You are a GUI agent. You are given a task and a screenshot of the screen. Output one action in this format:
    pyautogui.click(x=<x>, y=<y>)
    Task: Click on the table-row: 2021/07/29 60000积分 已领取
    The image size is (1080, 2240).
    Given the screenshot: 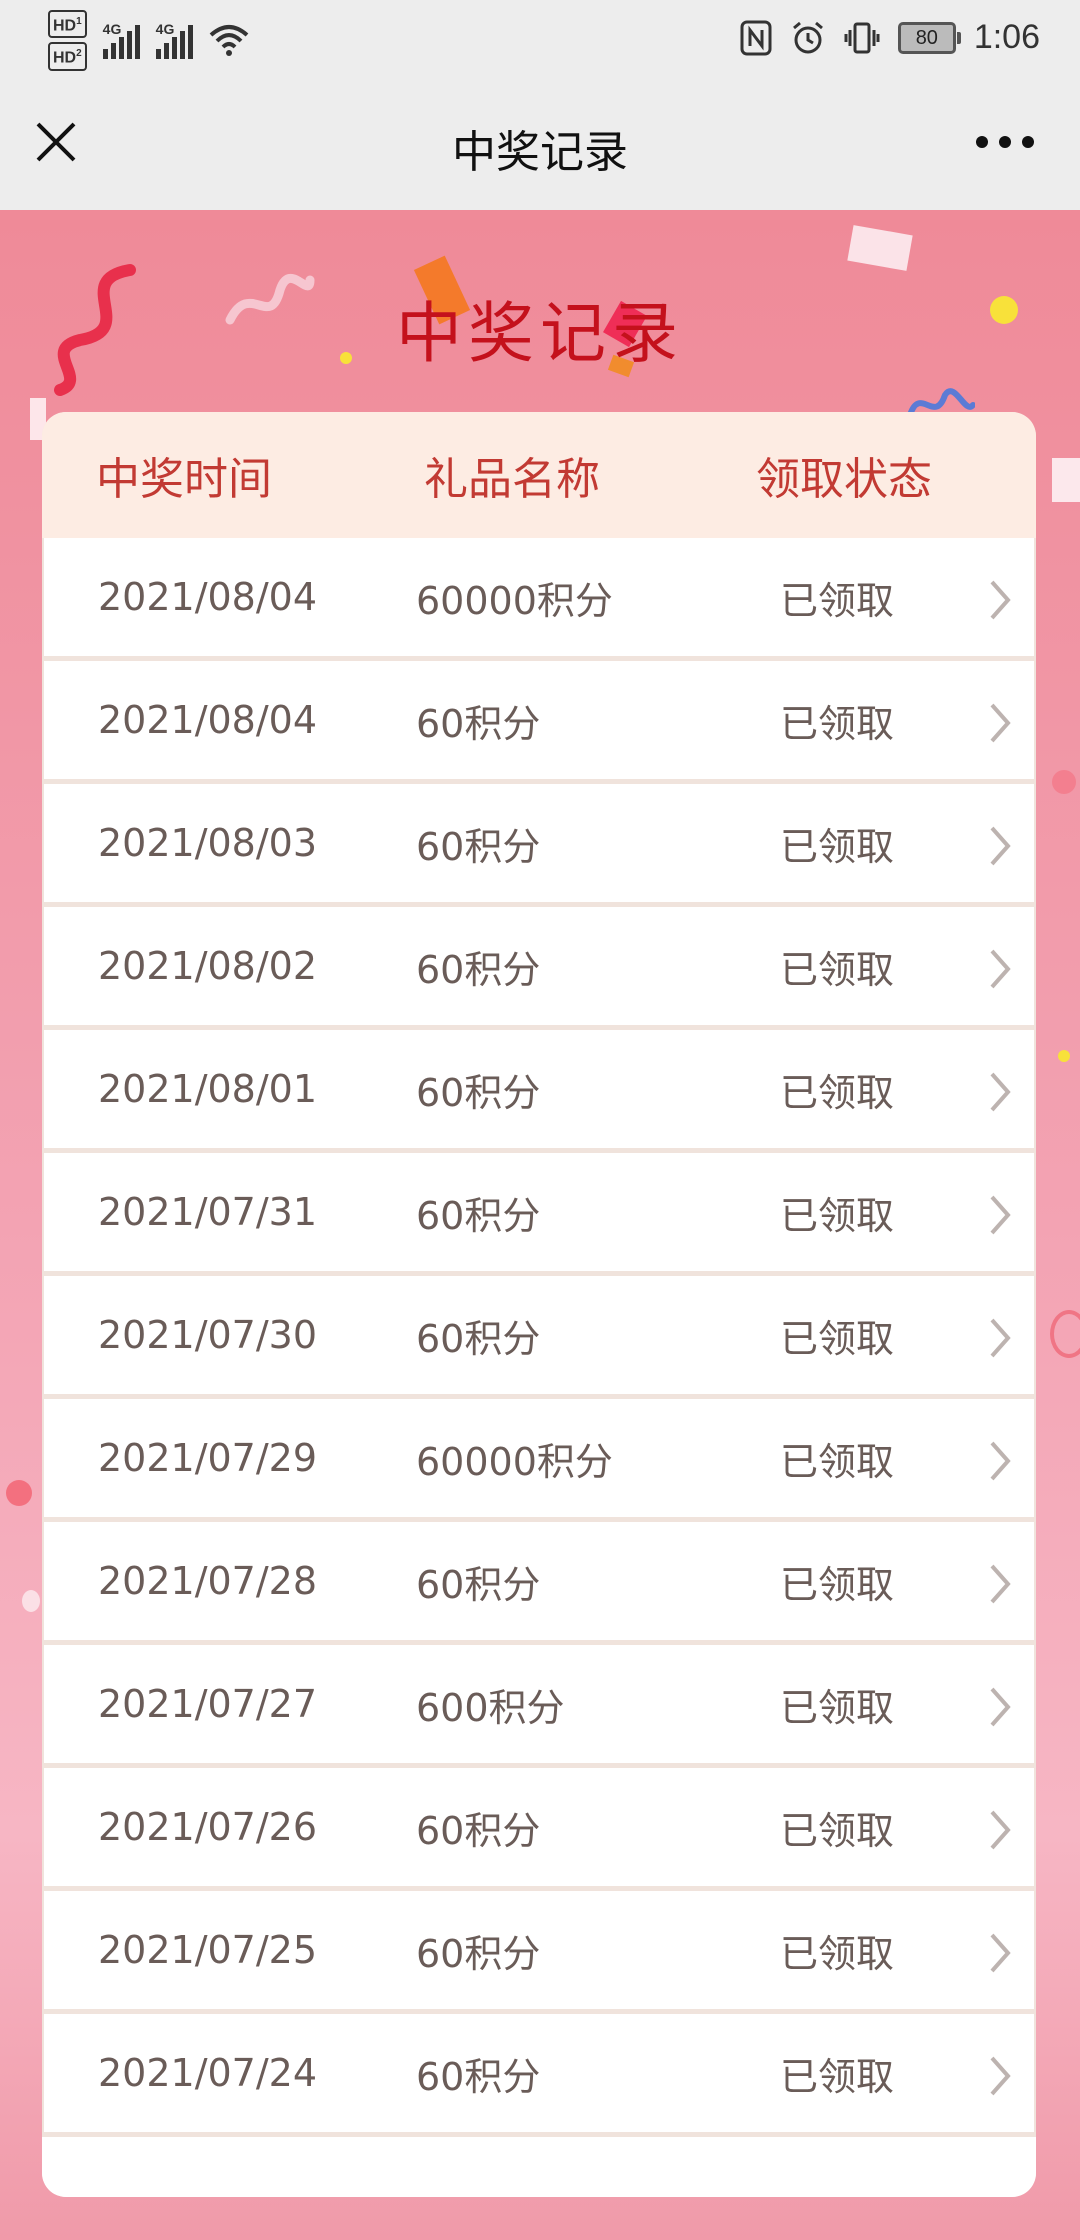 What is the action you would take?
    pyautogui.click(x=539, y=1458)
    